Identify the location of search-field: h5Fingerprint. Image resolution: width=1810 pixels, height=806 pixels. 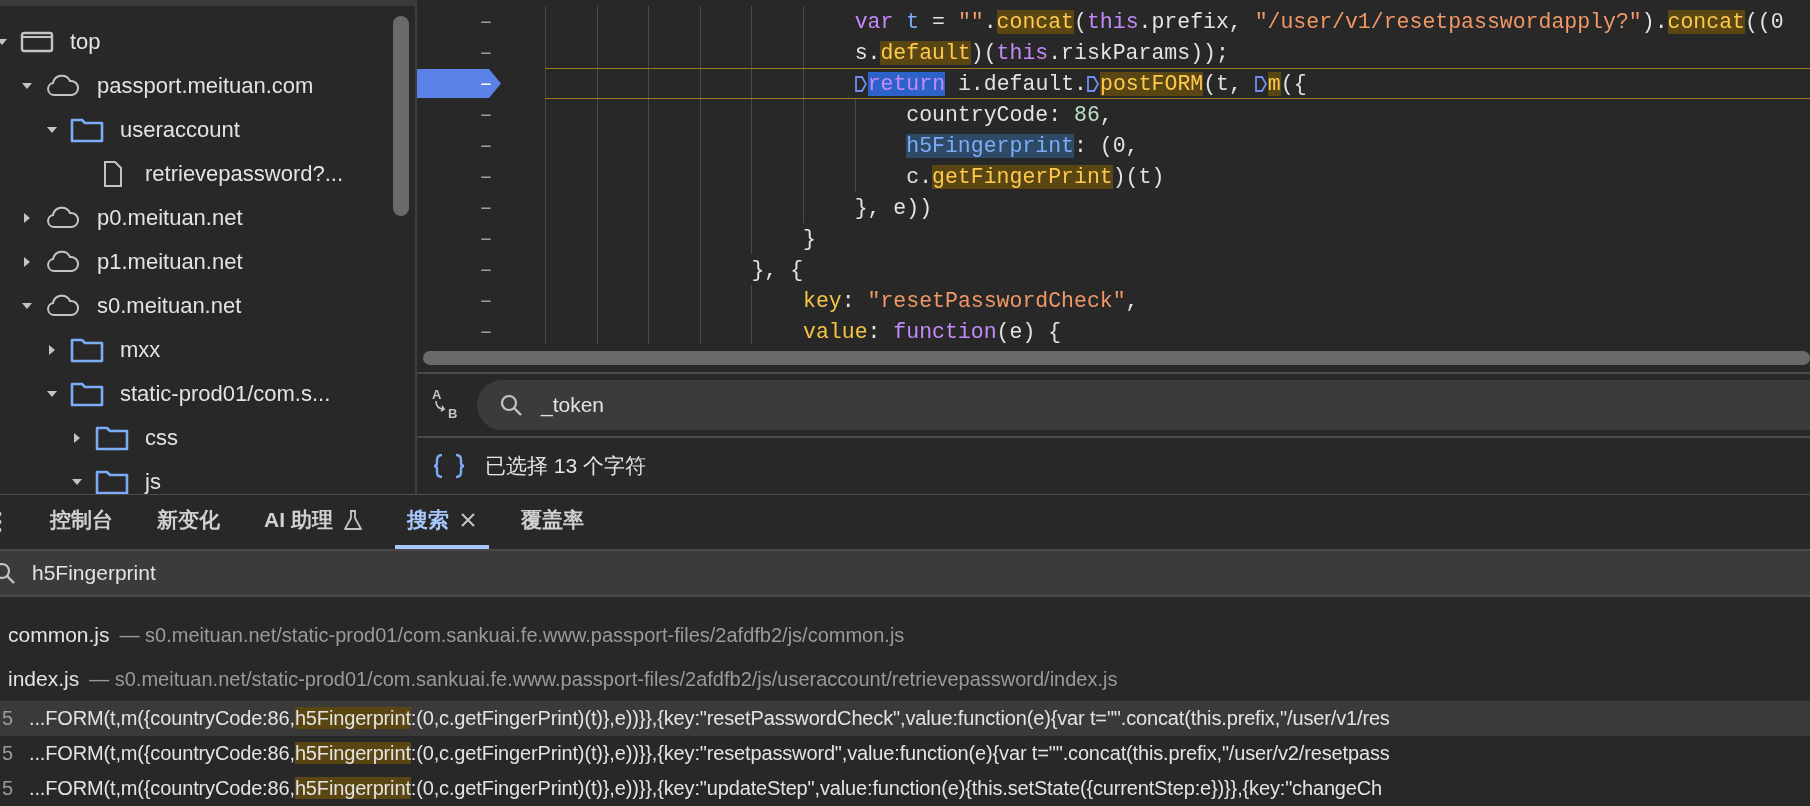
(905, 574).